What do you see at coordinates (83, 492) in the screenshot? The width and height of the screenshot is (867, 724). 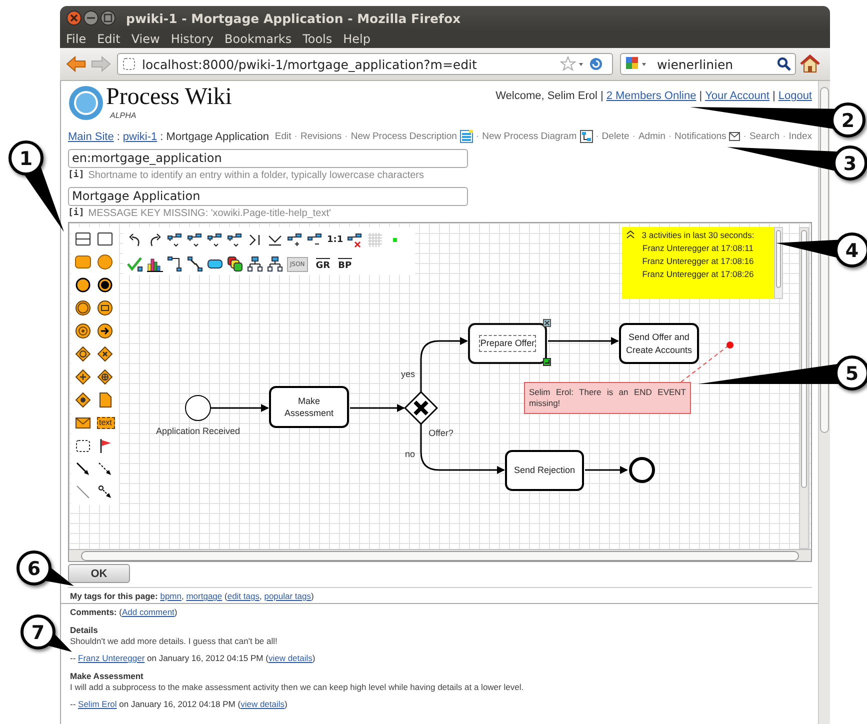 I see `line-icon` at bounding box center [83, 492].